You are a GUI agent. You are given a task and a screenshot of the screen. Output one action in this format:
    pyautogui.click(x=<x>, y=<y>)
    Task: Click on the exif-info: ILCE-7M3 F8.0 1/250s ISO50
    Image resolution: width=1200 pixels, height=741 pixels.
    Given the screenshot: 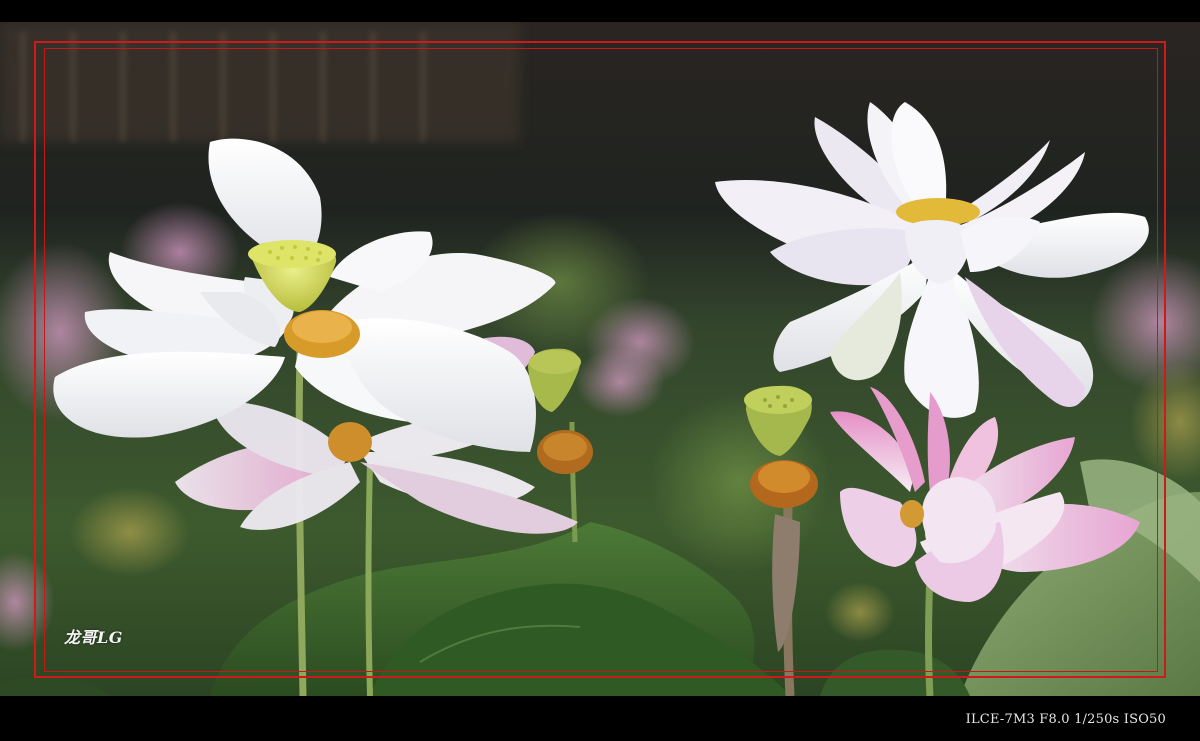 What is the action you would take?
    pyautogui.click(x=1065, y=719)
    